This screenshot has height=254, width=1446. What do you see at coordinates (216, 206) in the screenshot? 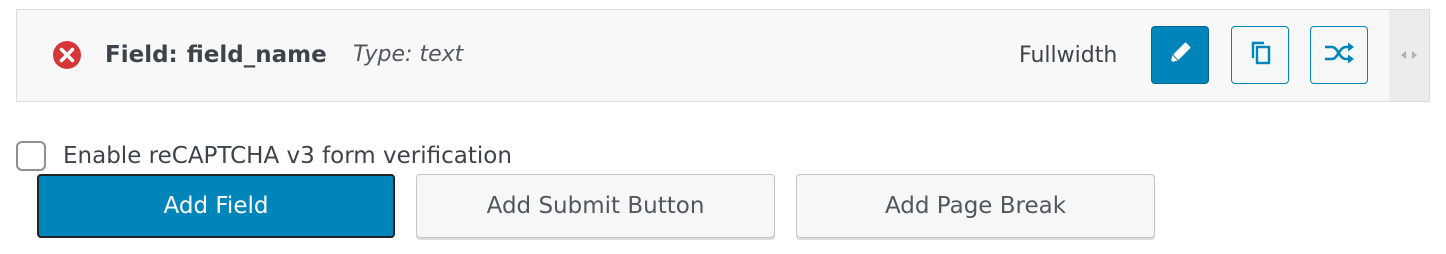
I see `add-field-button: Add Field` at bounding box center [216, 206].